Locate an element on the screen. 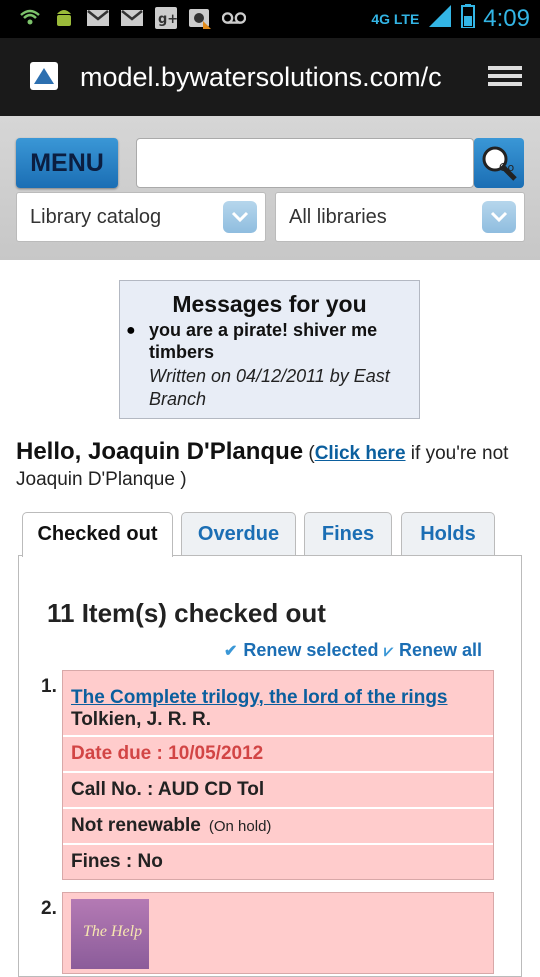 The image size is (540, 977). not-you-link: Click here is located at coordinates (360, 453).